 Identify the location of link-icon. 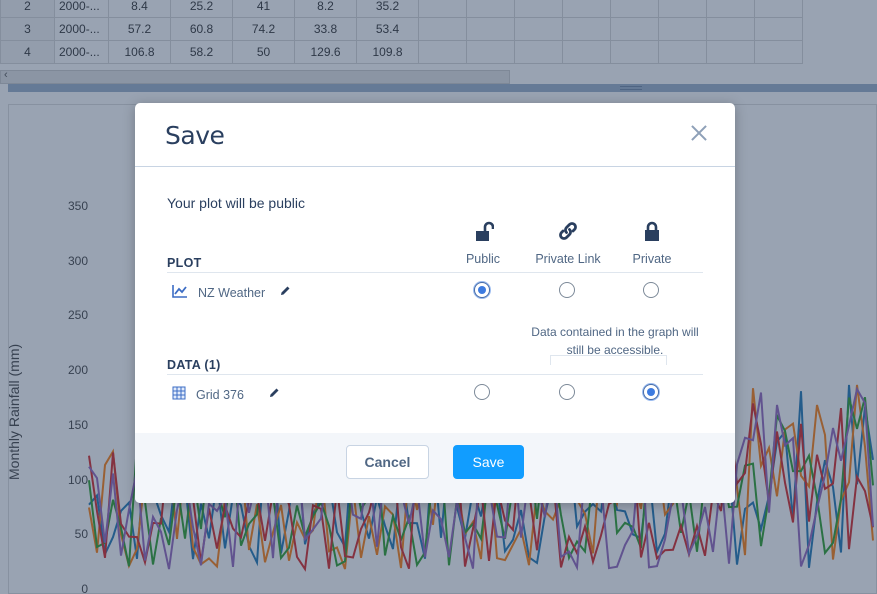
(568, 229).